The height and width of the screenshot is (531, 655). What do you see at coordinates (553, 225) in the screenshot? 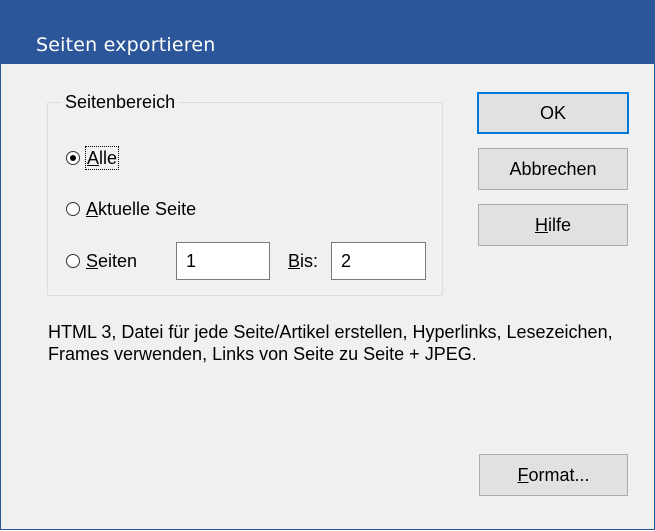
I see `help-button: Hilfe` at bounding box center [553, 225].